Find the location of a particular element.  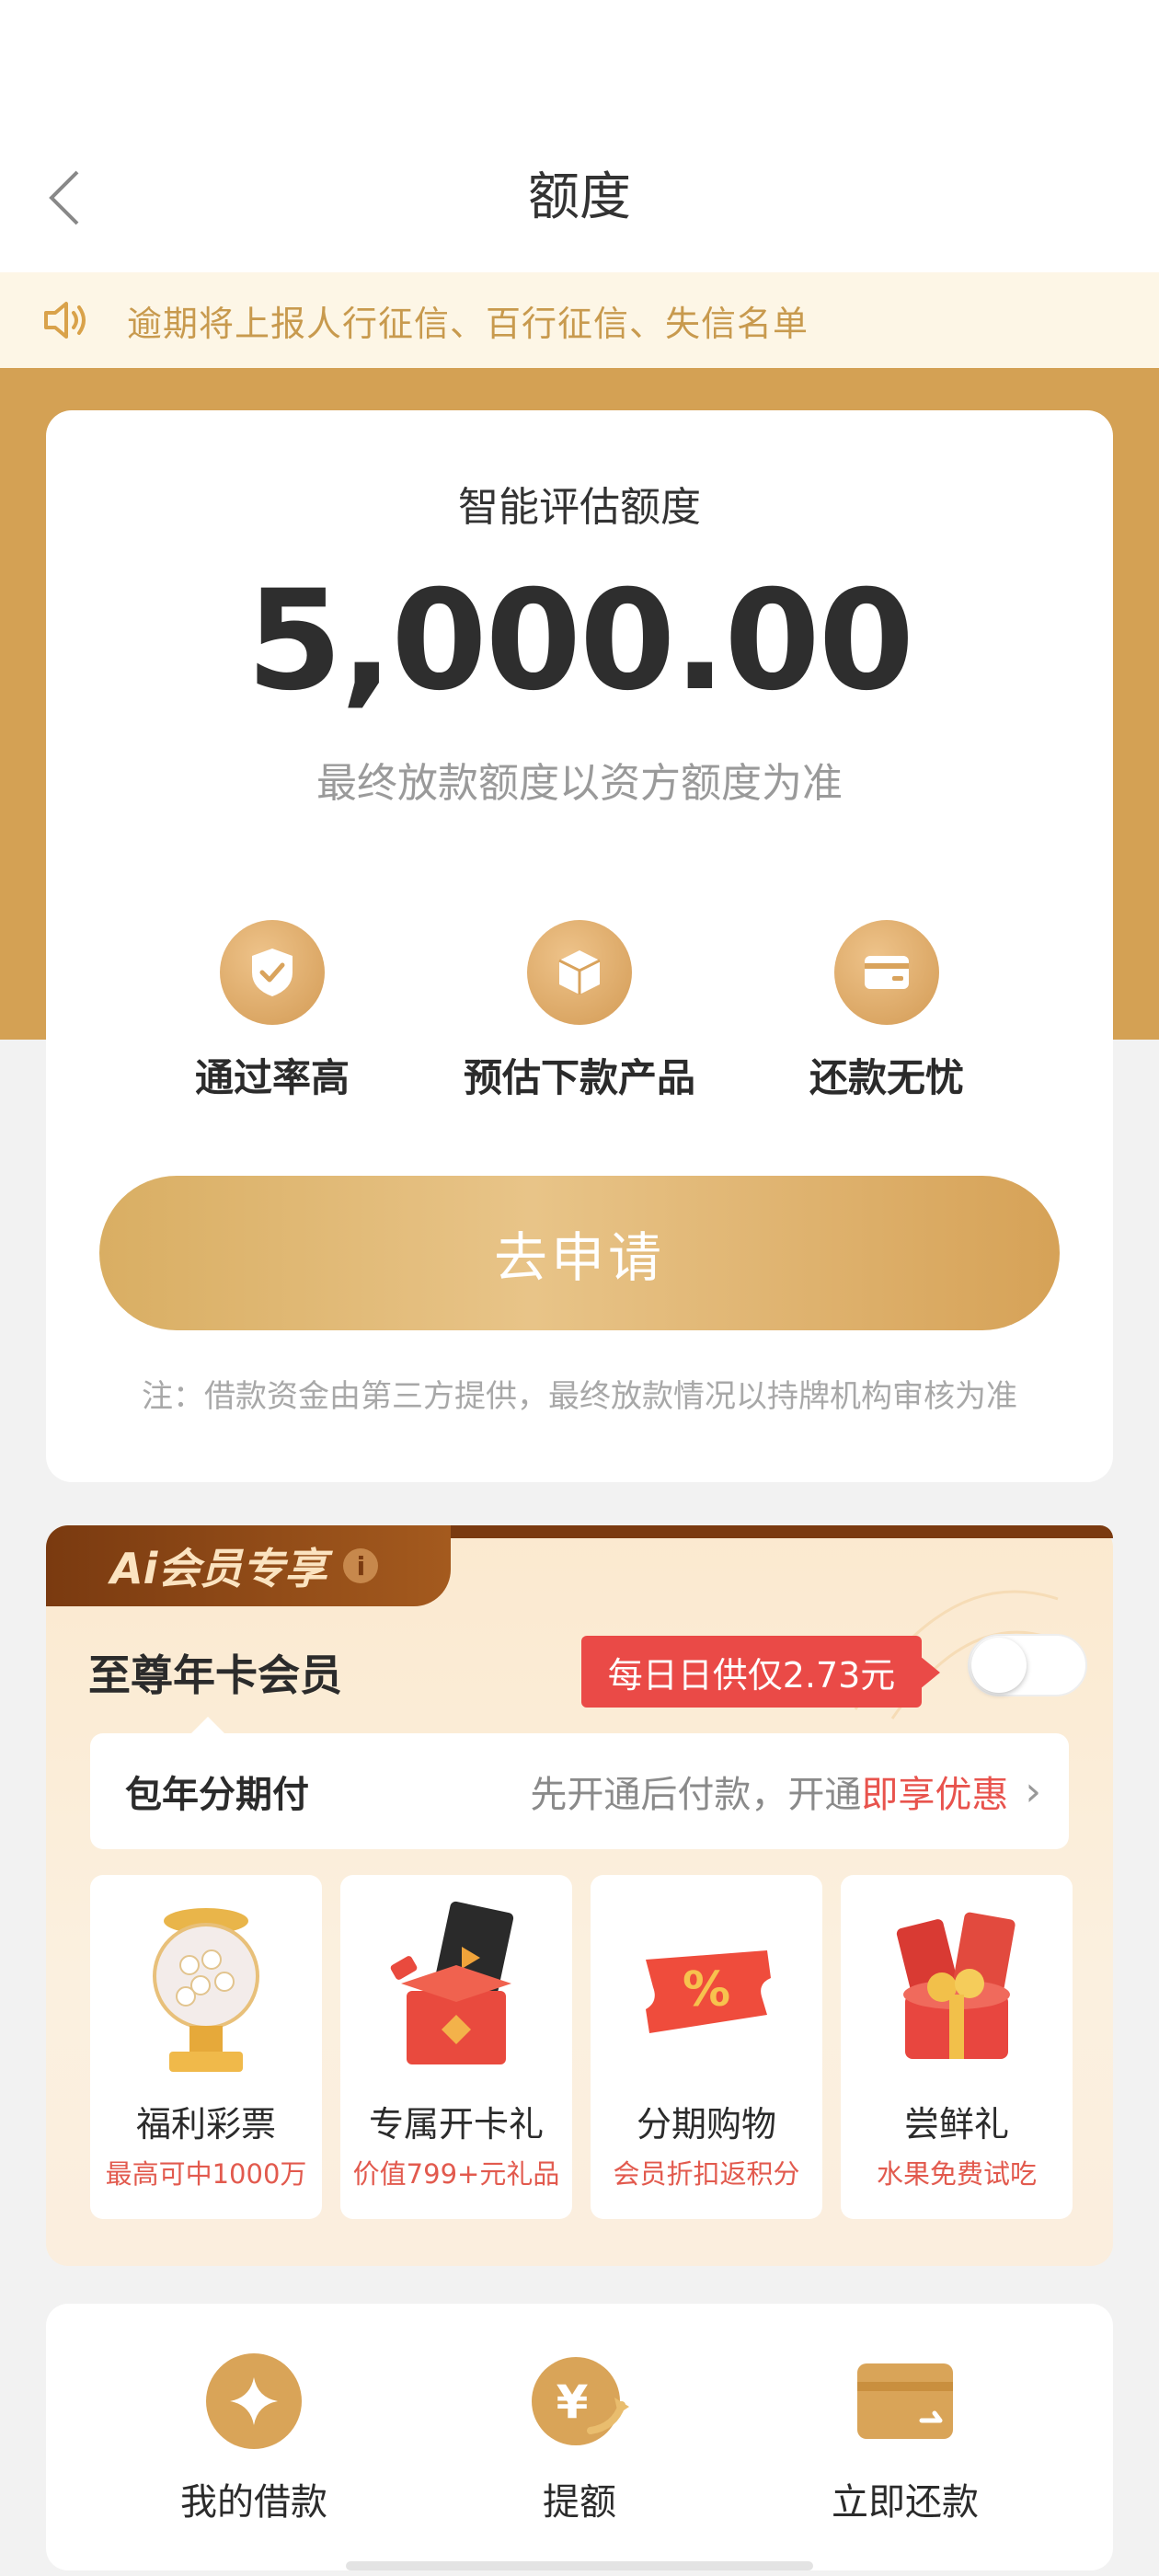

perk-lottery: 福利彩票 最高可中1000万 is located at coordinates (206, 2047).